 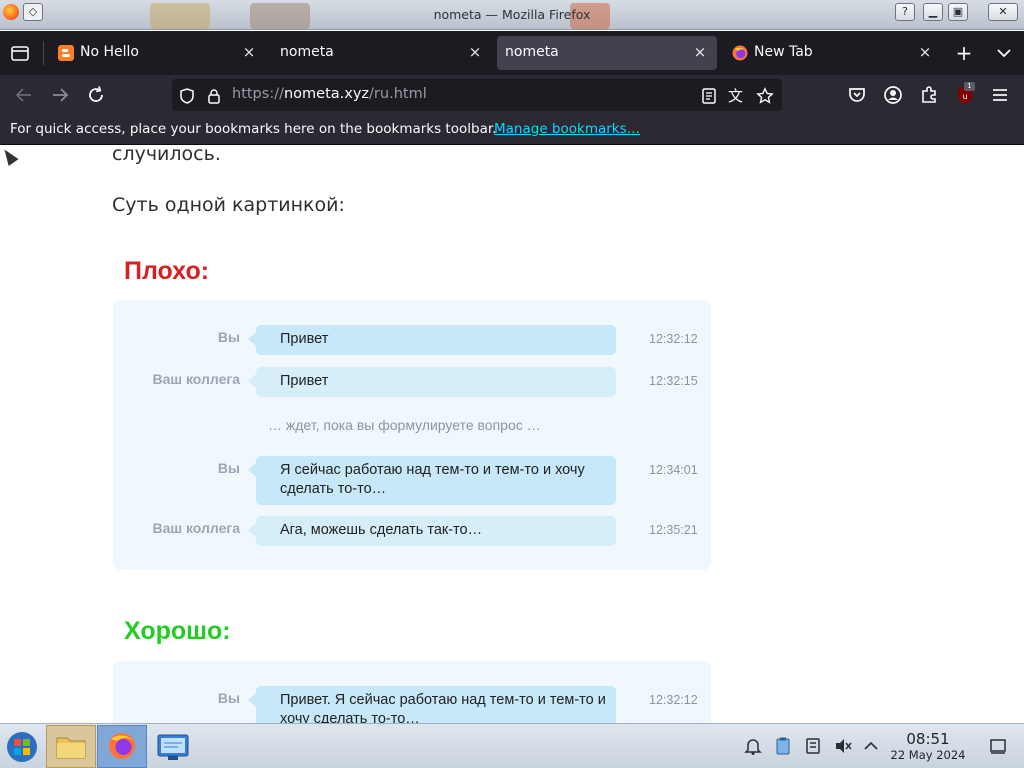 I want to click on url-scheme: https://, so click(x=258, y=94).